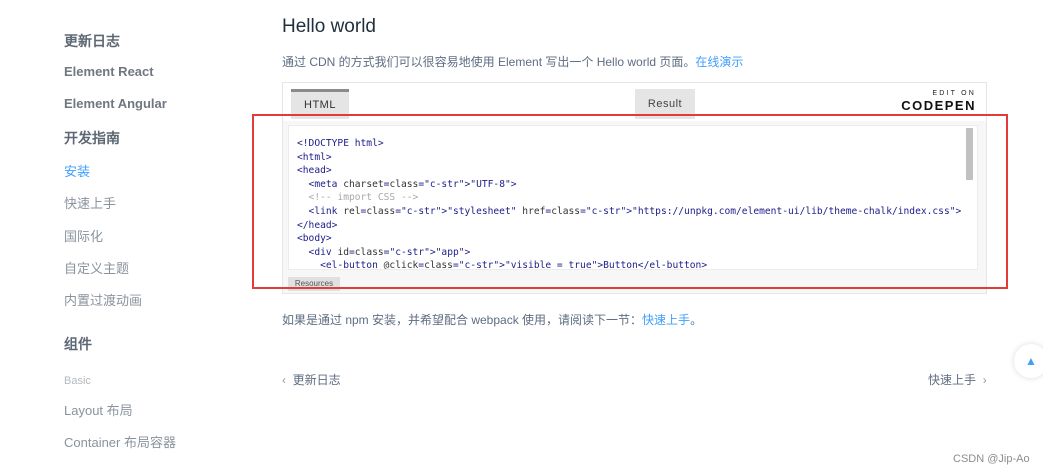 This screenshot has height=475, width=1043. Describe the element at coordinates (120, 441) in the screenshot. I see `sidebar-item-container: Container 布局容器` at that location.